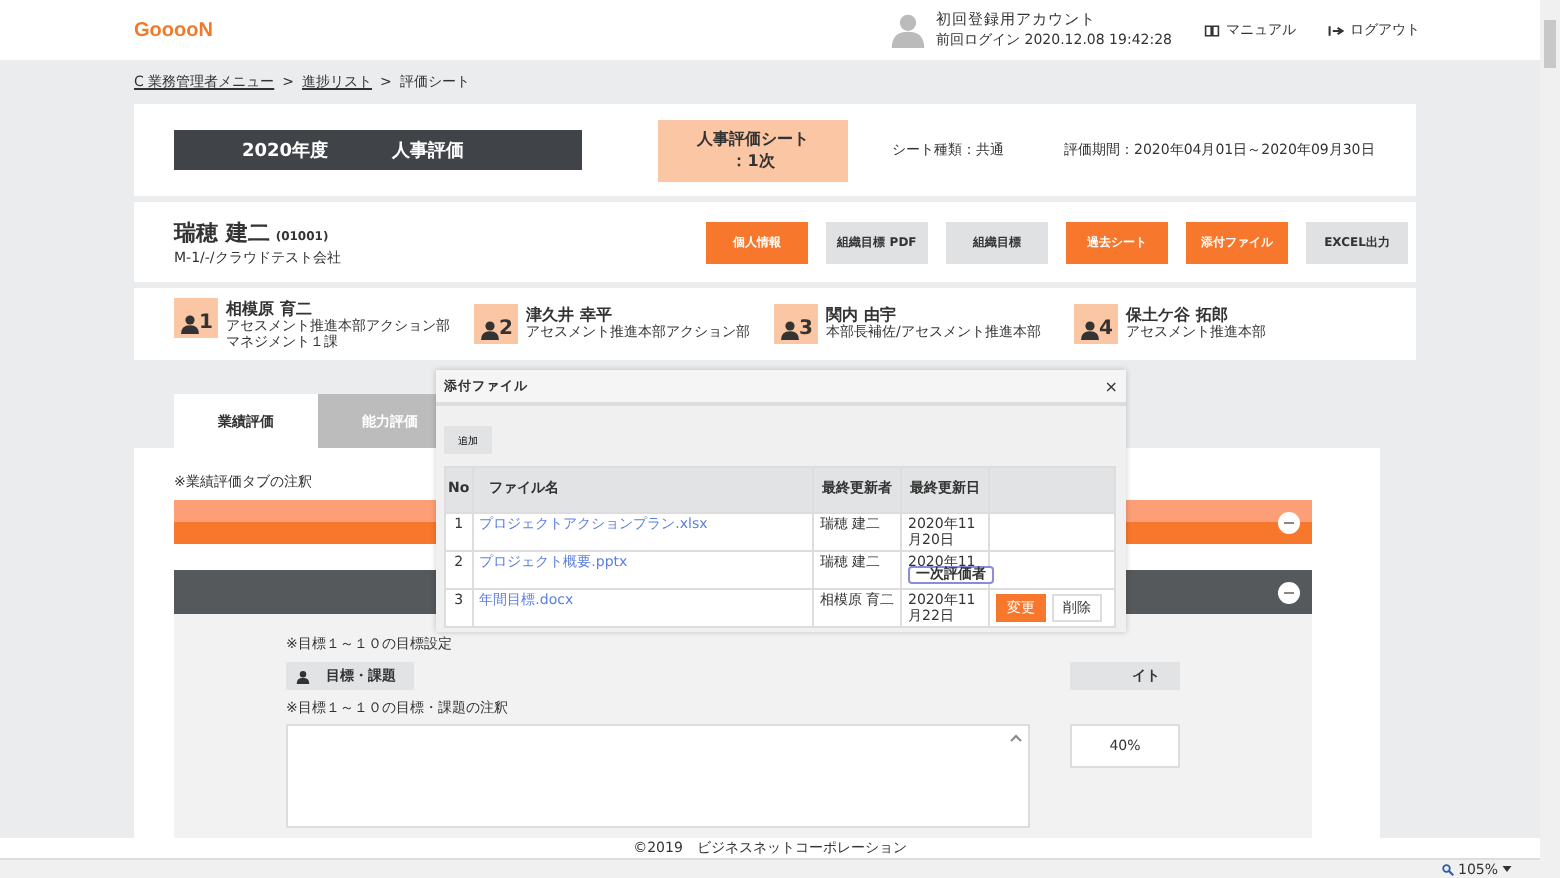  I want to click on sheet-name: 人事評価シート, so click(753, 139).